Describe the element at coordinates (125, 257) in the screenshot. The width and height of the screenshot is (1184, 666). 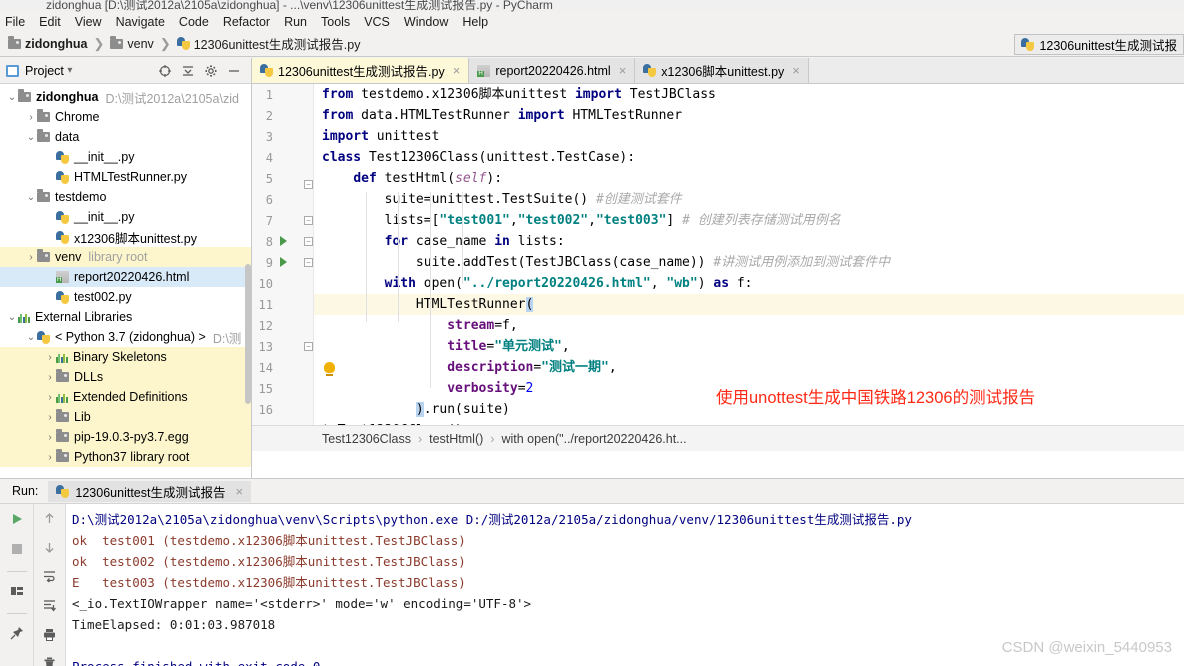
I see `tree-item-venv: › venv library root` at that location.